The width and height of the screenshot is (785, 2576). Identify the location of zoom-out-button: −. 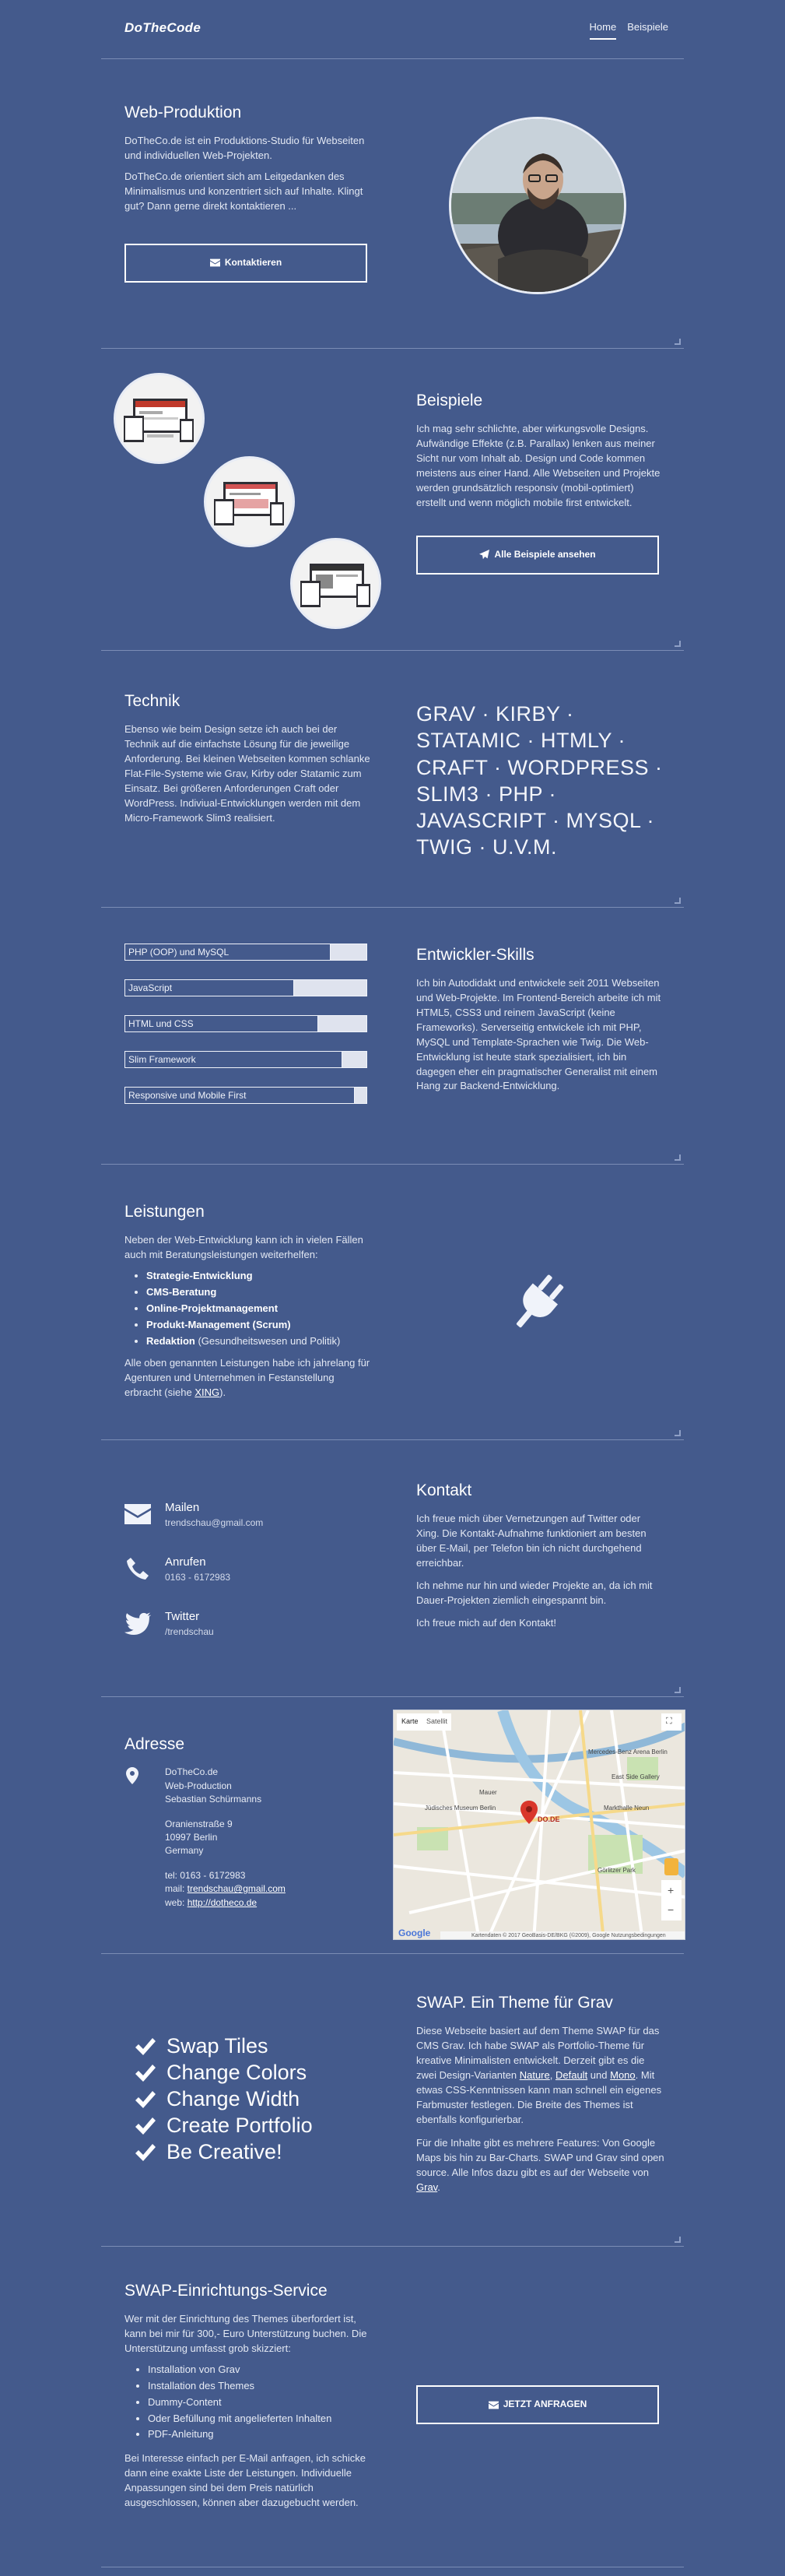
(671, 1910).